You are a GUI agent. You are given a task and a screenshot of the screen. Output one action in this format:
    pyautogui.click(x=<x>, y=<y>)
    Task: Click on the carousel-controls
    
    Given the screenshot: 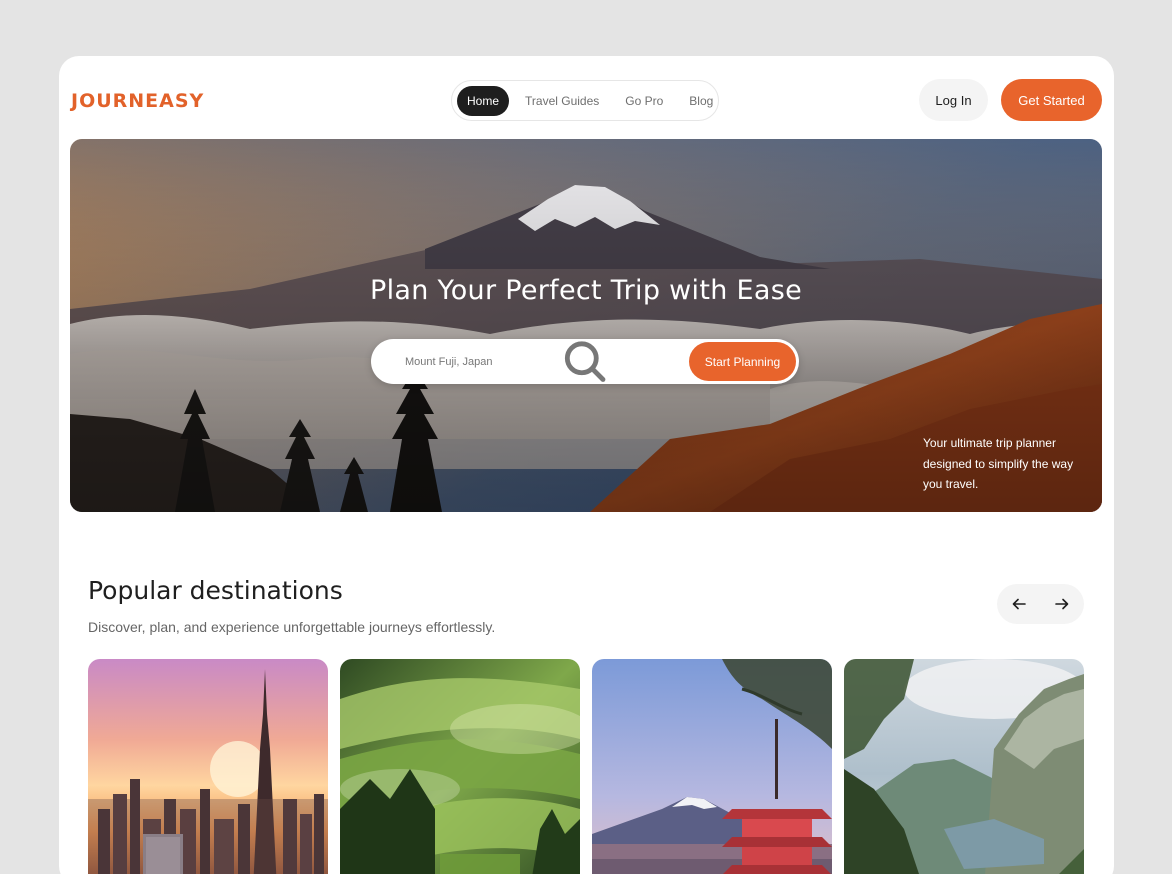 What is the action you would take?
    pyautogui.click(x=1040, y=604)
    